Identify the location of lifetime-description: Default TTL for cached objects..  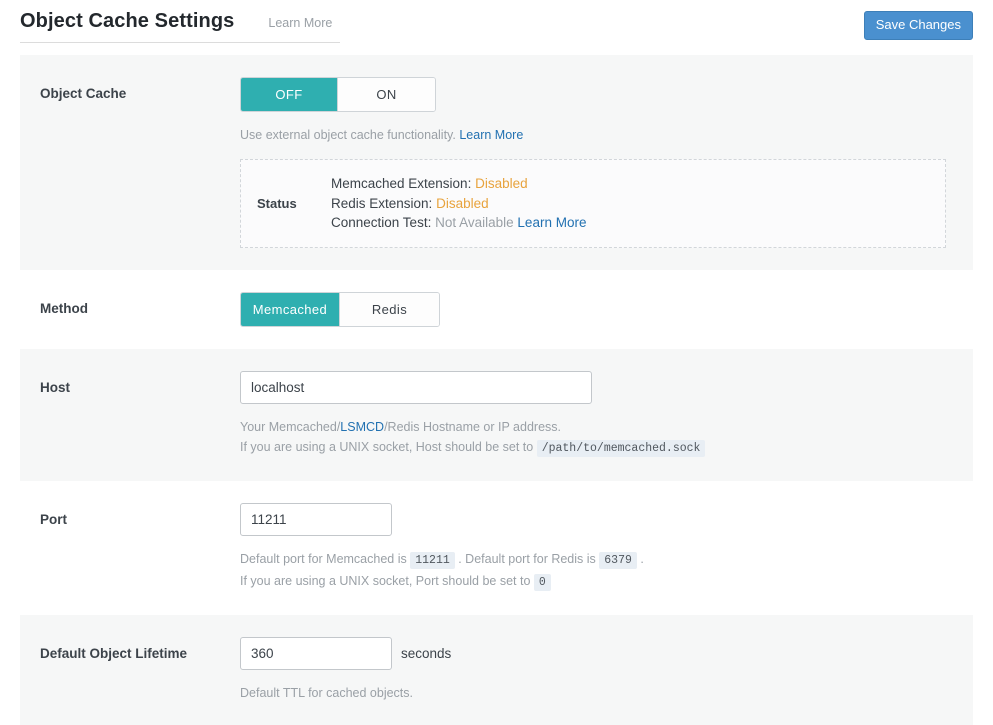
(327, 692).